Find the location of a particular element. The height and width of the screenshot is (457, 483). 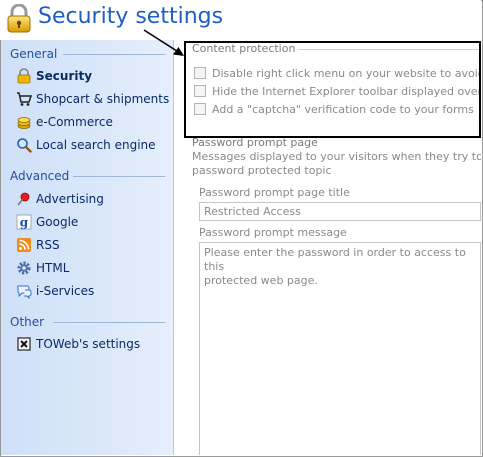

password-prompt-description-cont: password protected topic is located at coordinates (262, 170).